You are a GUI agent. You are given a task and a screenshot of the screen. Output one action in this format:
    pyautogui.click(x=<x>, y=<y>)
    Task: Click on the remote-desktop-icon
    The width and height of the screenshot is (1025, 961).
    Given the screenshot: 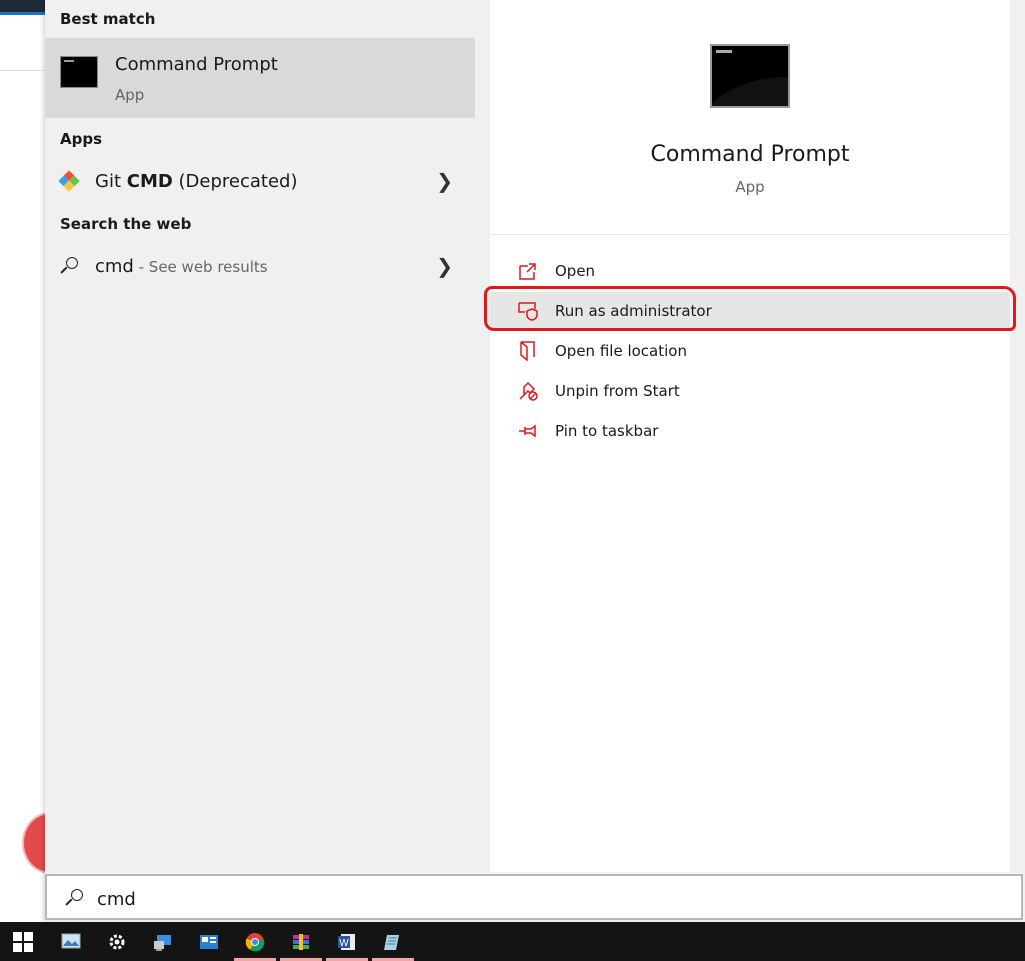 What is the action you would take?
    pyautogui.click(x=163, y=941)
    